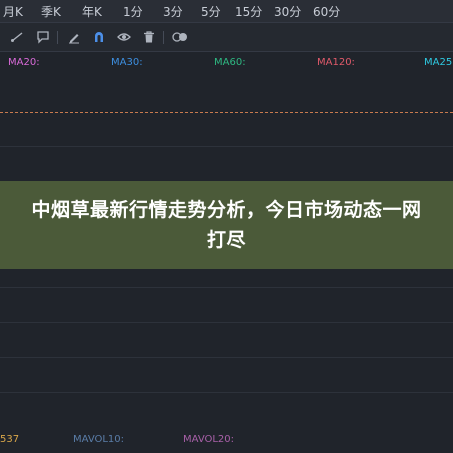 The width and height of the screenshot is (453, 453). Describe the element at coordinates (230, 62) in the screenshot. I see `ma60-label: MA60:` at that location.